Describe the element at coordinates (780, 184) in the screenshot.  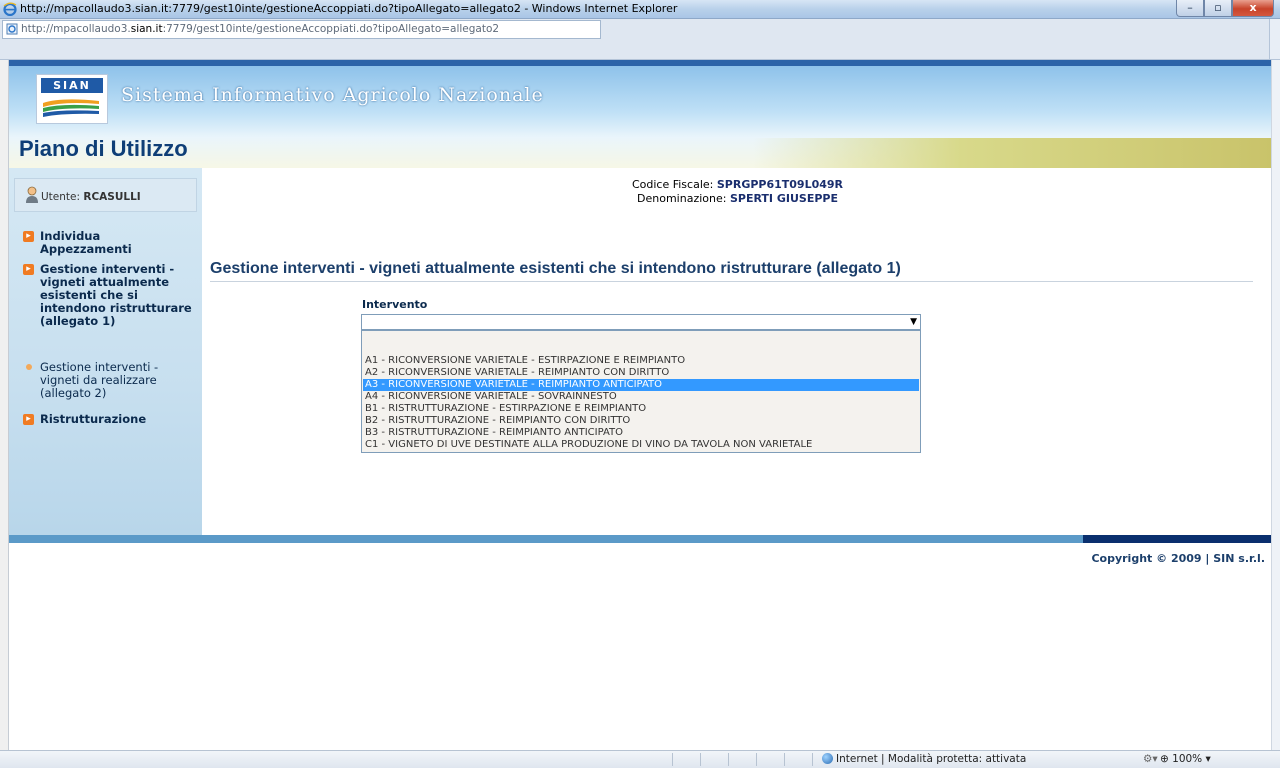
I see `codice-fiscale-value: SPRGPP61T09L049R` at that location.